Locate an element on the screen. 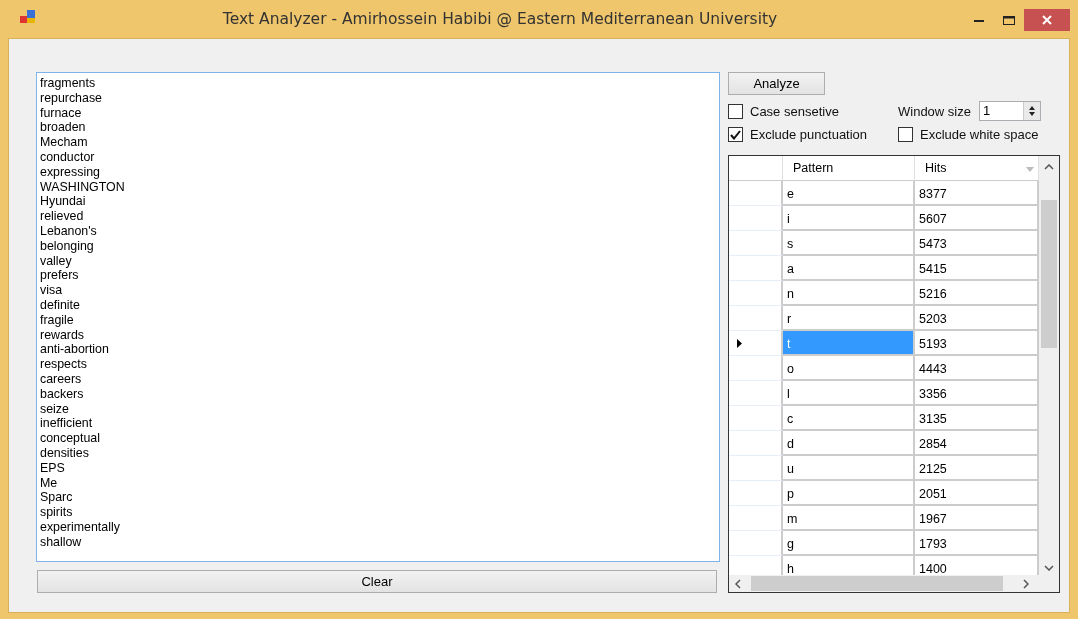 This screenshot has width=1078, height=619. horizontal-scrollbar-thumb is located at coordinates (877, 583).